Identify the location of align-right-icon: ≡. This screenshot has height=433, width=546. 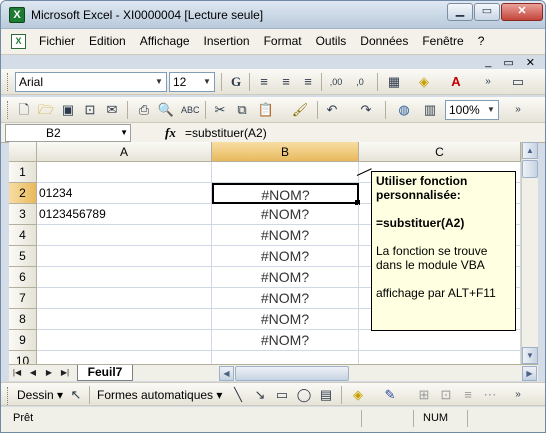
(308, 82).